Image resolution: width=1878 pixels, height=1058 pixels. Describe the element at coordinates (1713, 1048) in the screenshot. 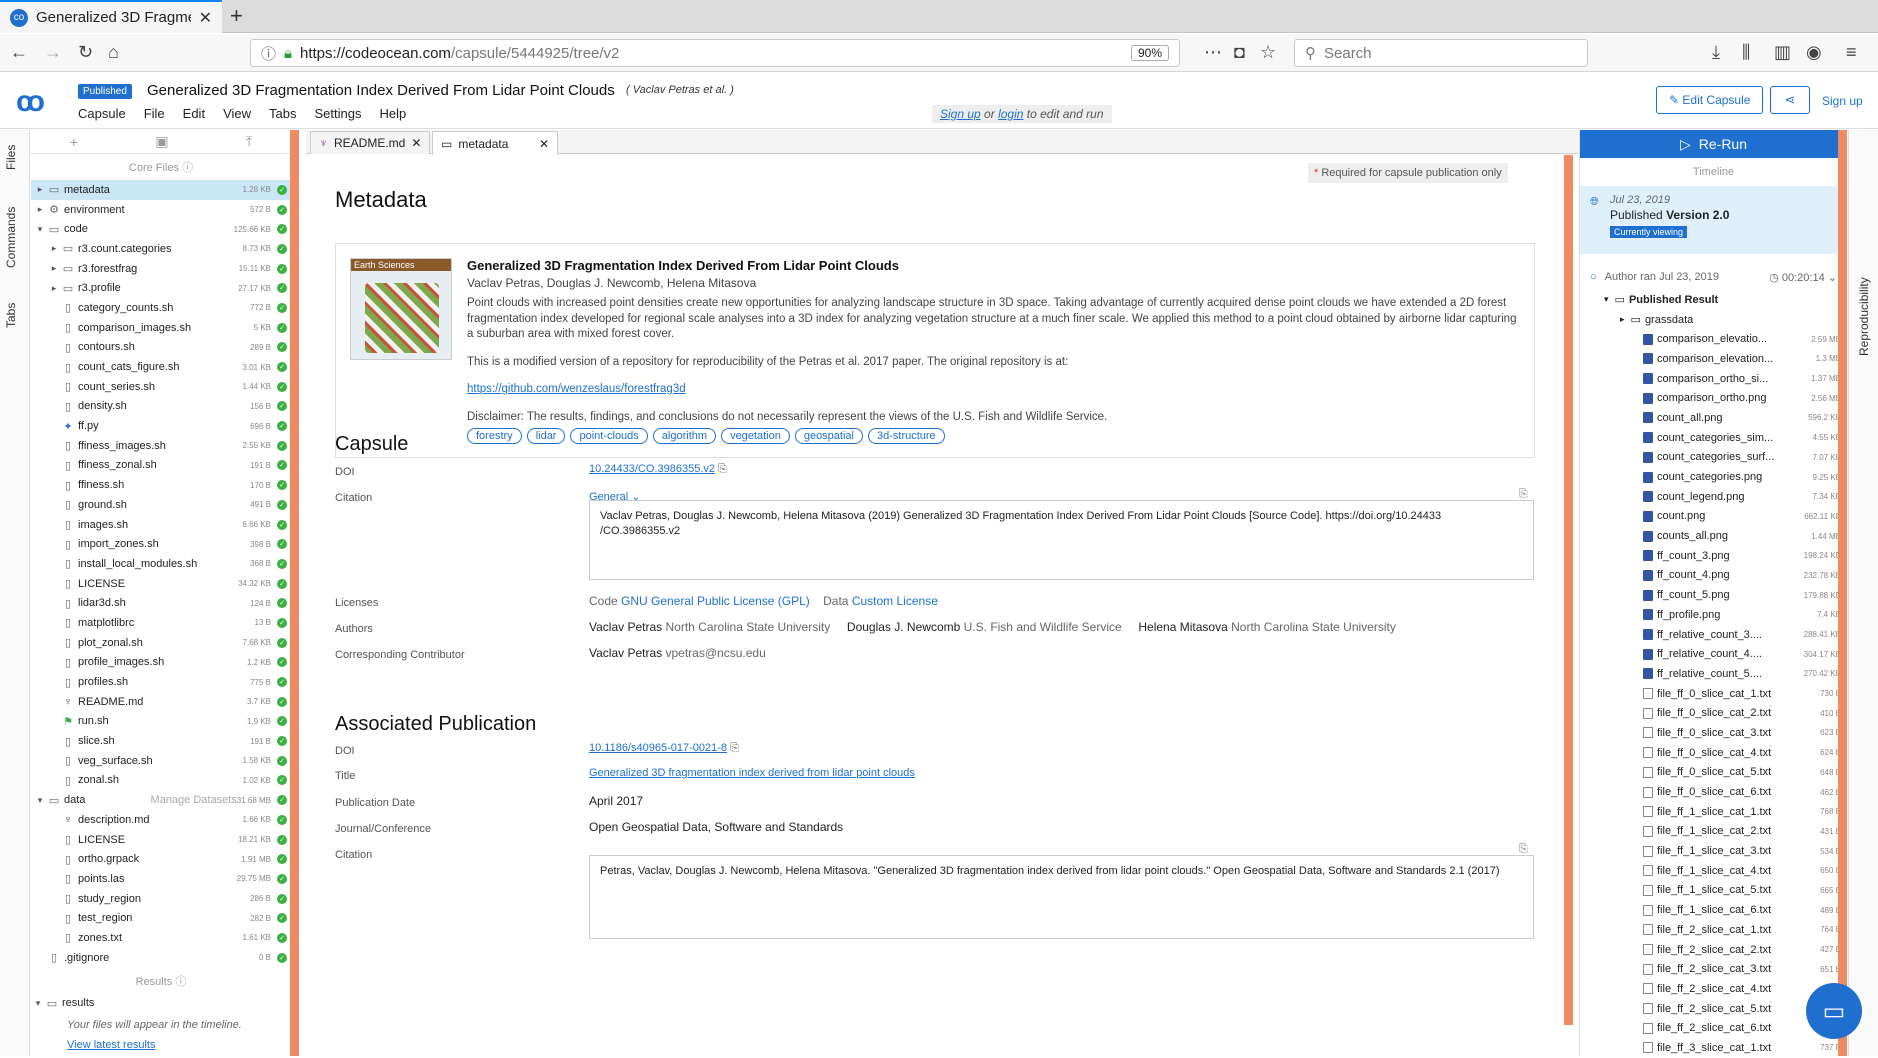

I see `result-file-item: file_ff_3_slice_cat_1.txt 737 B` at that location.